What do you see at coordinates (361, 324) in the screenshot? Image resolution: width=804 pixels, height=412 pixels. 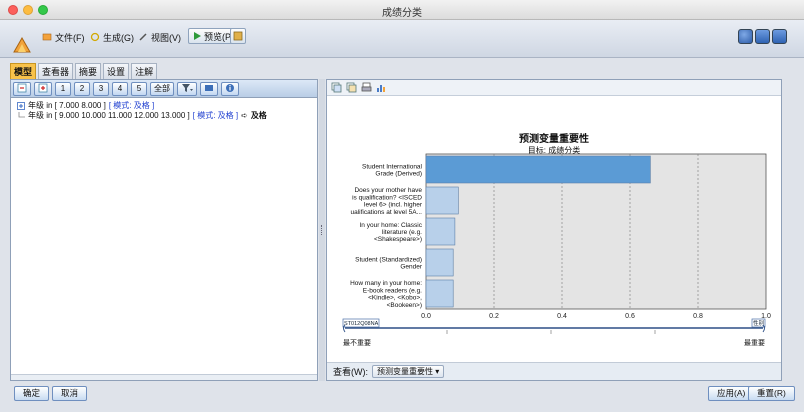 I see `slider-min-value: ST012Q08NA` at bounding box center [361, 324].